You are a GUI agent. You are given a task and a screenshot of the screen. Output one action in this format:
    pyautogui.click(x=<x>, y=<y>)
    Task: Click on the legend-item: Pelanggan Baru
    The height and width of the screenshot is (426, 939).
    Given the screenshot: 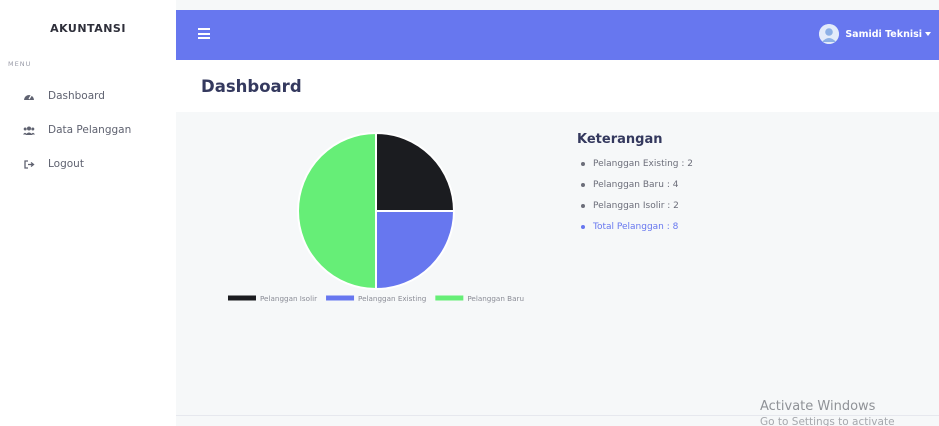 What is the action you would take?
    pyautogui.click(x=479, y=298)
    